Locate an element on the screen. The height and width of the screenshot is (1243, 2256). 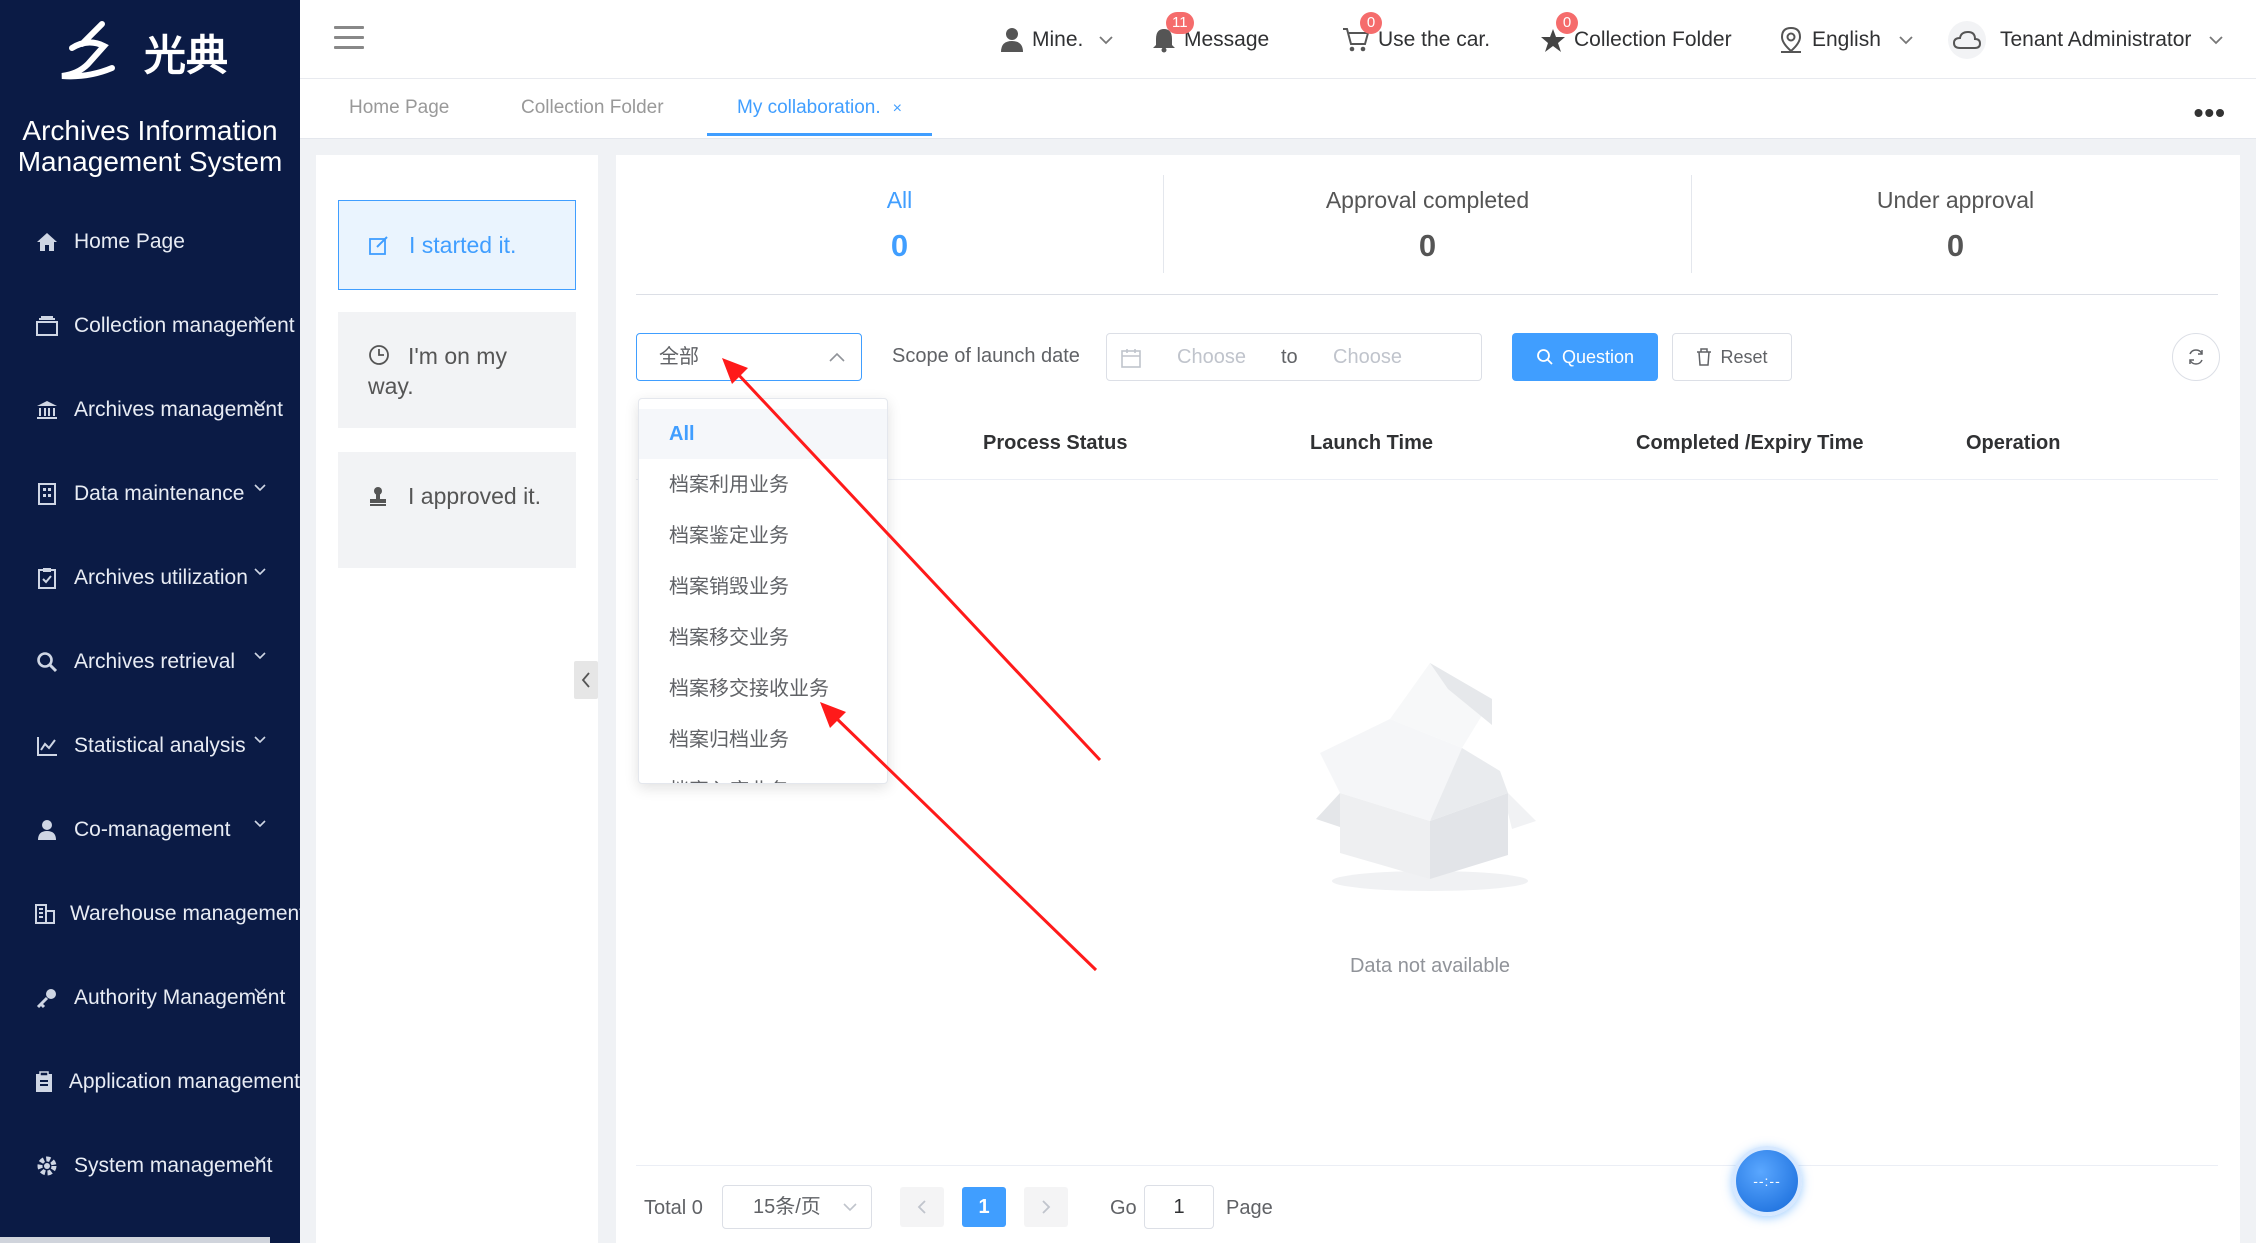
collapse-panel-button is located at coordinates (586, 680).